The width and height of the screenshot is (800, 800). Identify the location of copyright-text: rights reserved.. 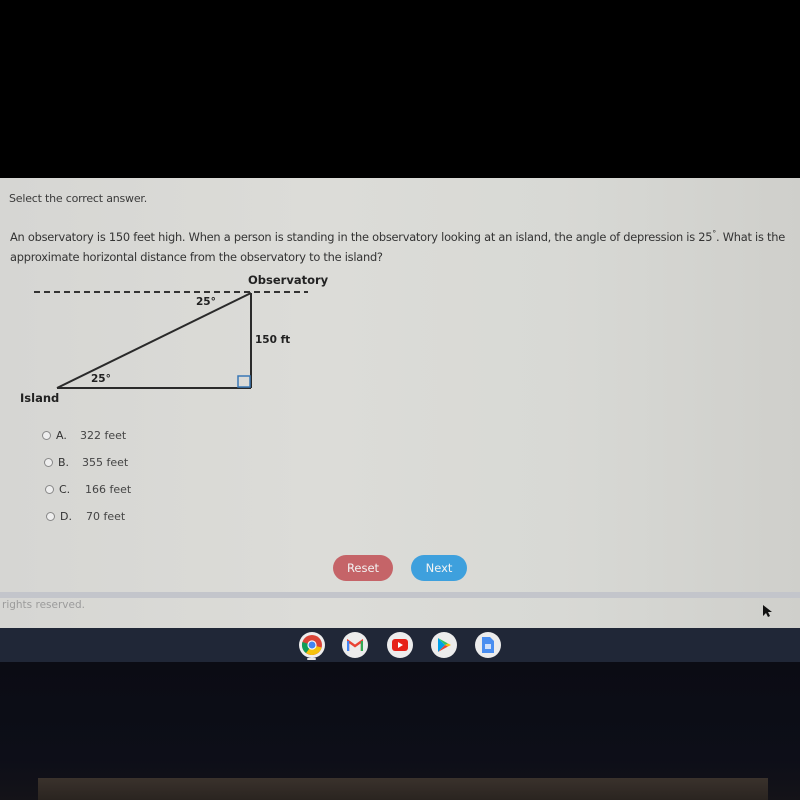
(43, 605).